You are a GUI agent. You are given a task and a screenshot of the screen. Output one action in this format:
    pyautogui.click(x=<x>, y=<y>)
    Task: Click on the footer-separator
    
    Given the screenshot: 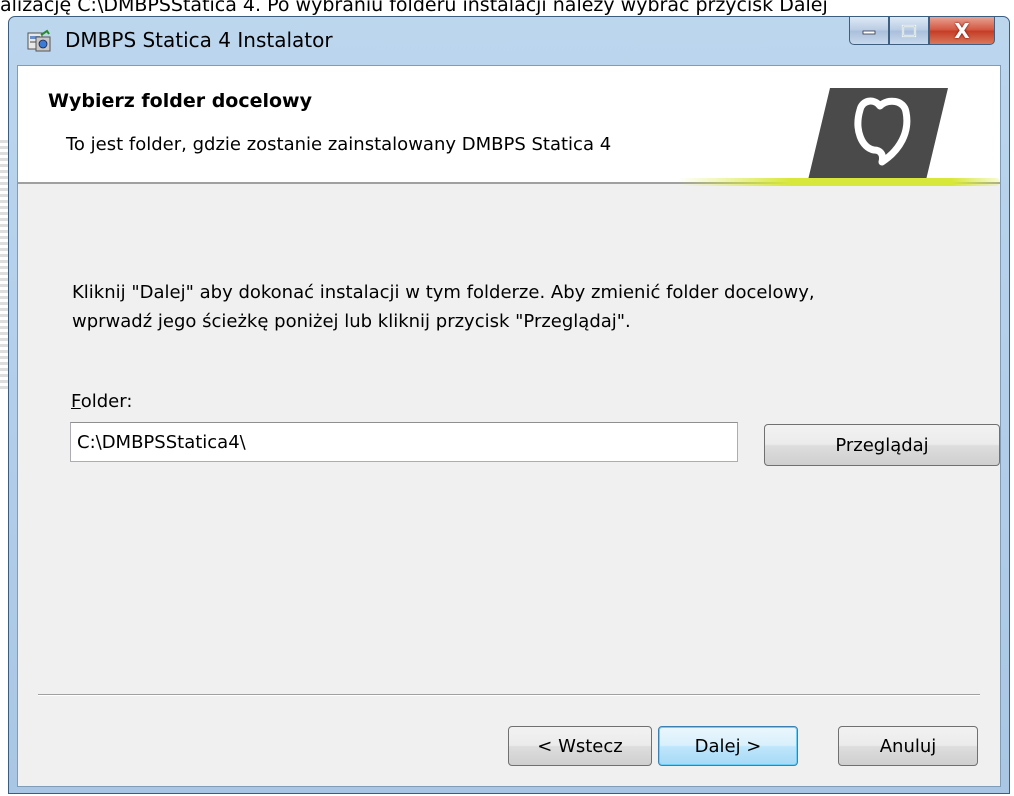 What is the action you would take?
    pyautogui.click(x=509, y=695)
    